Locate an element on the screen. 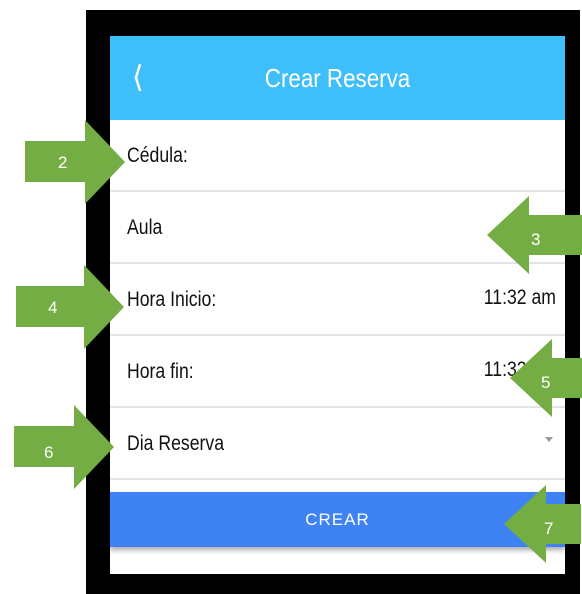 Image resolution: width=582 pixels, height=594 pixels. hora-inicio-value: 11:32 am is located at coordinates (520, 298).